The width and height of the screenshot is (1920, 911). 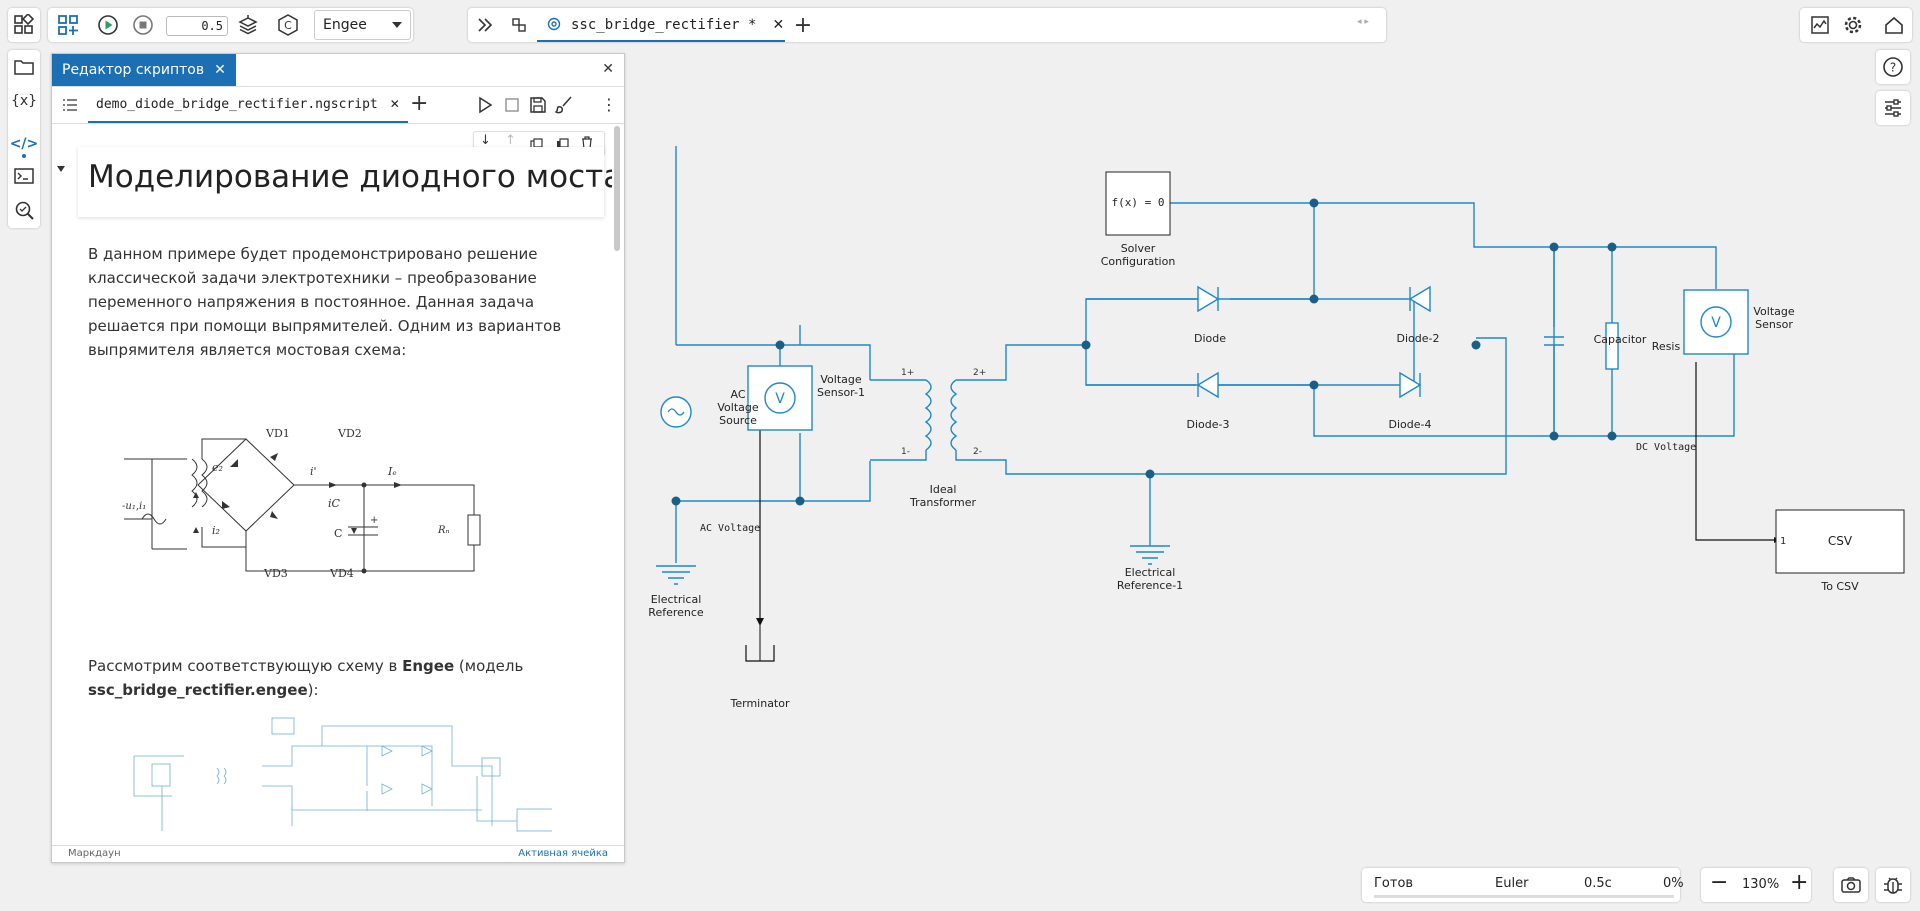 What do you see at coordinates (1783, 541) in the screenshot?
I see `to-csv-port: 1` at bounding box center [1783, 541].